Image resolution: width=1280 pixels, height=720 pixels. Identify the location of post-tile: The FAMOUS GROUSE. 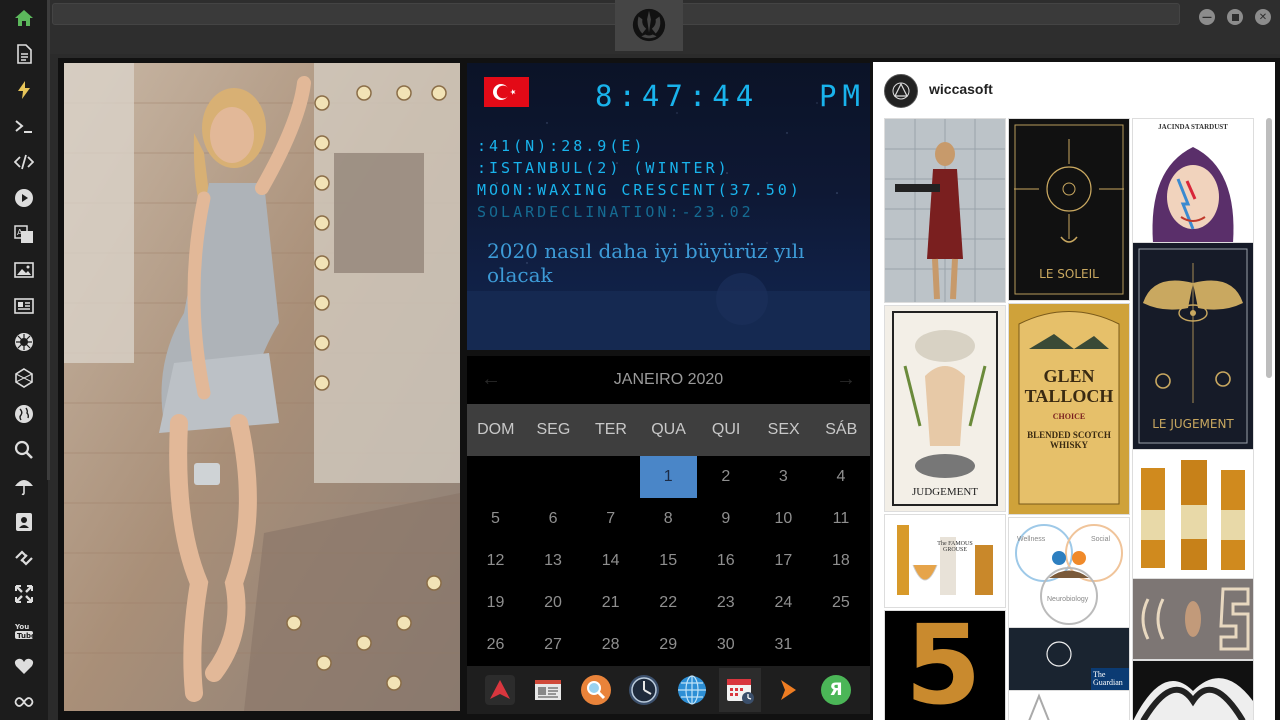
(945, 561).